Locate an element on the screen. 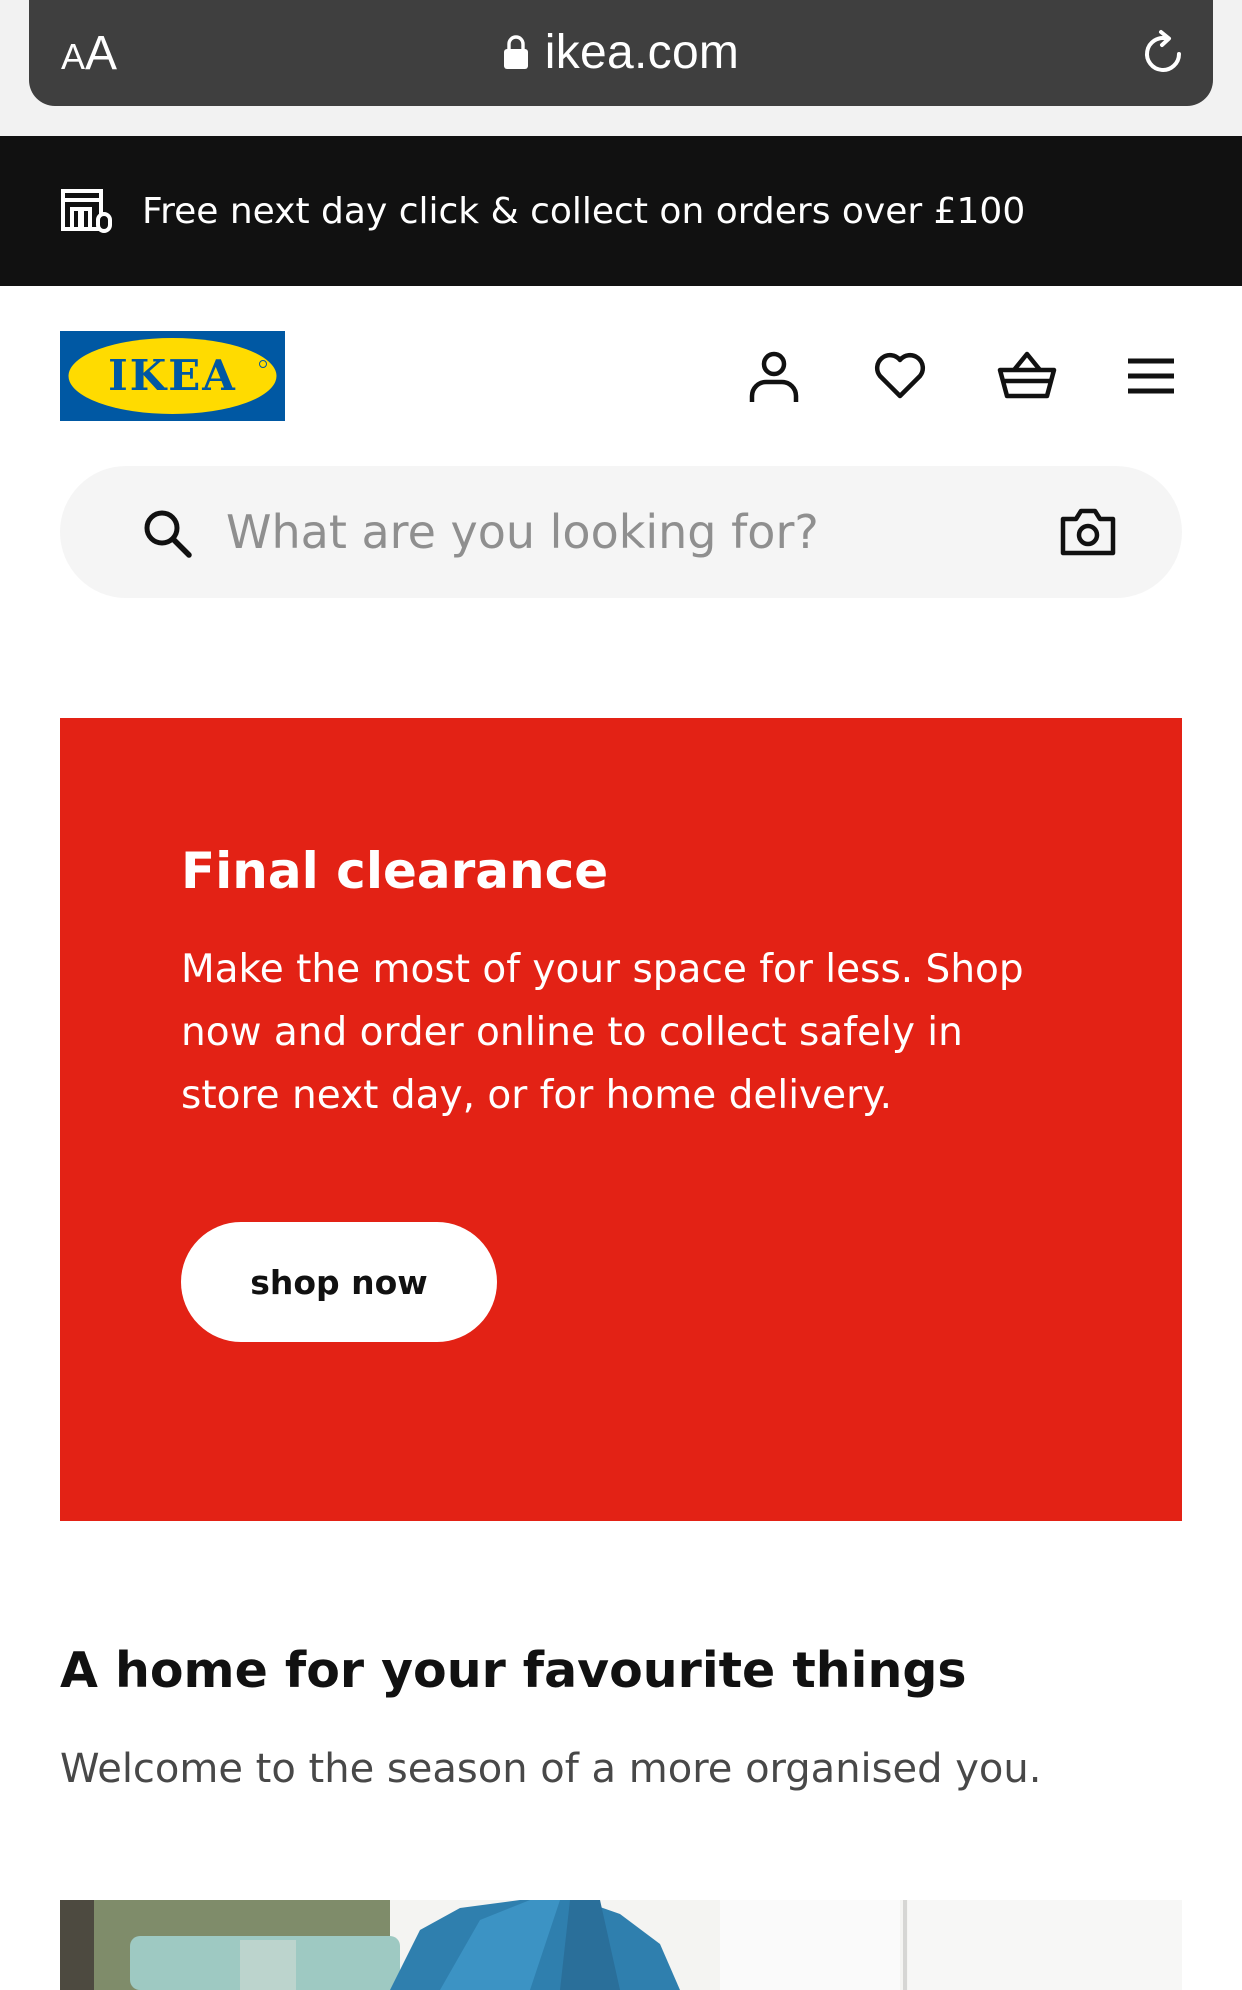 This screenshot has width=1242, height=1990. section-title: A home for your favourite things is located at coordinates (513, 1670).